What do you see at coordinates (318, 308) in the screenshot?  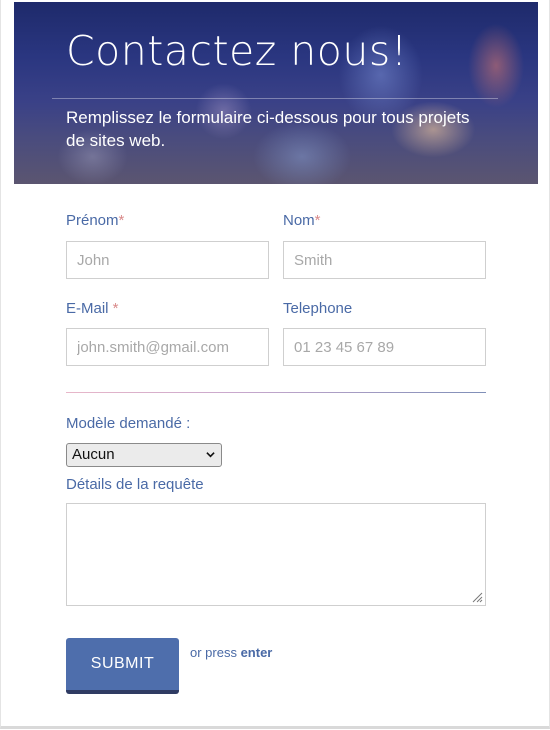 I see `phone-label: Telephone` at bounding box center [318, 308].